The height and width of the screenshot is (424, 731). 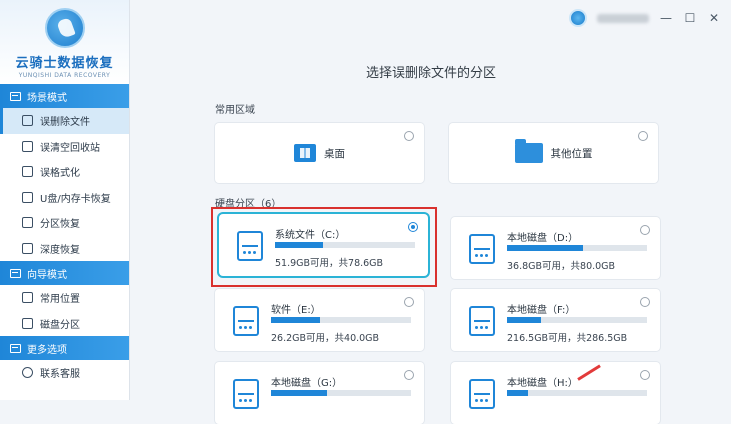 What do you see at coordinates (296, 310) in the screenshot?
I see `drive-name: 软件（E:）` at bounding box center [296, 310].